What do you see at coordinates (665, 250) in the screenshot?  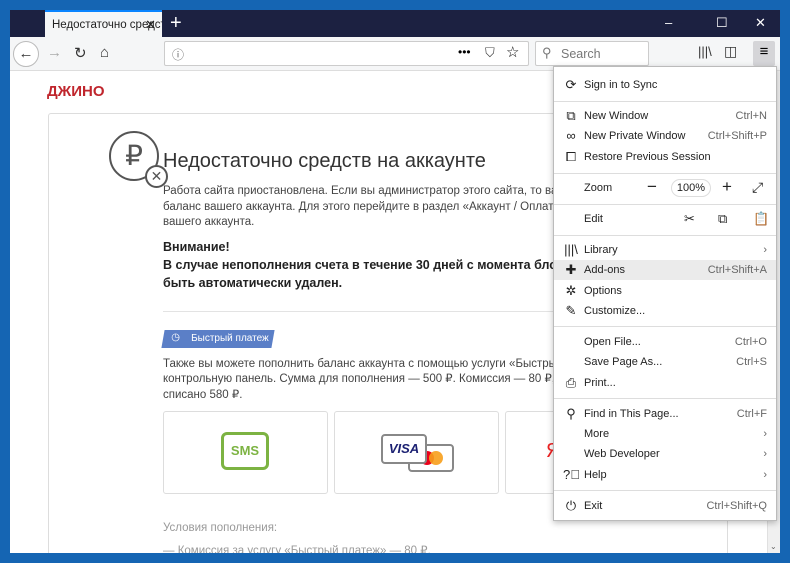 I see `menu-item-library: |||\ Library ›` at bounding box center [665, 250].